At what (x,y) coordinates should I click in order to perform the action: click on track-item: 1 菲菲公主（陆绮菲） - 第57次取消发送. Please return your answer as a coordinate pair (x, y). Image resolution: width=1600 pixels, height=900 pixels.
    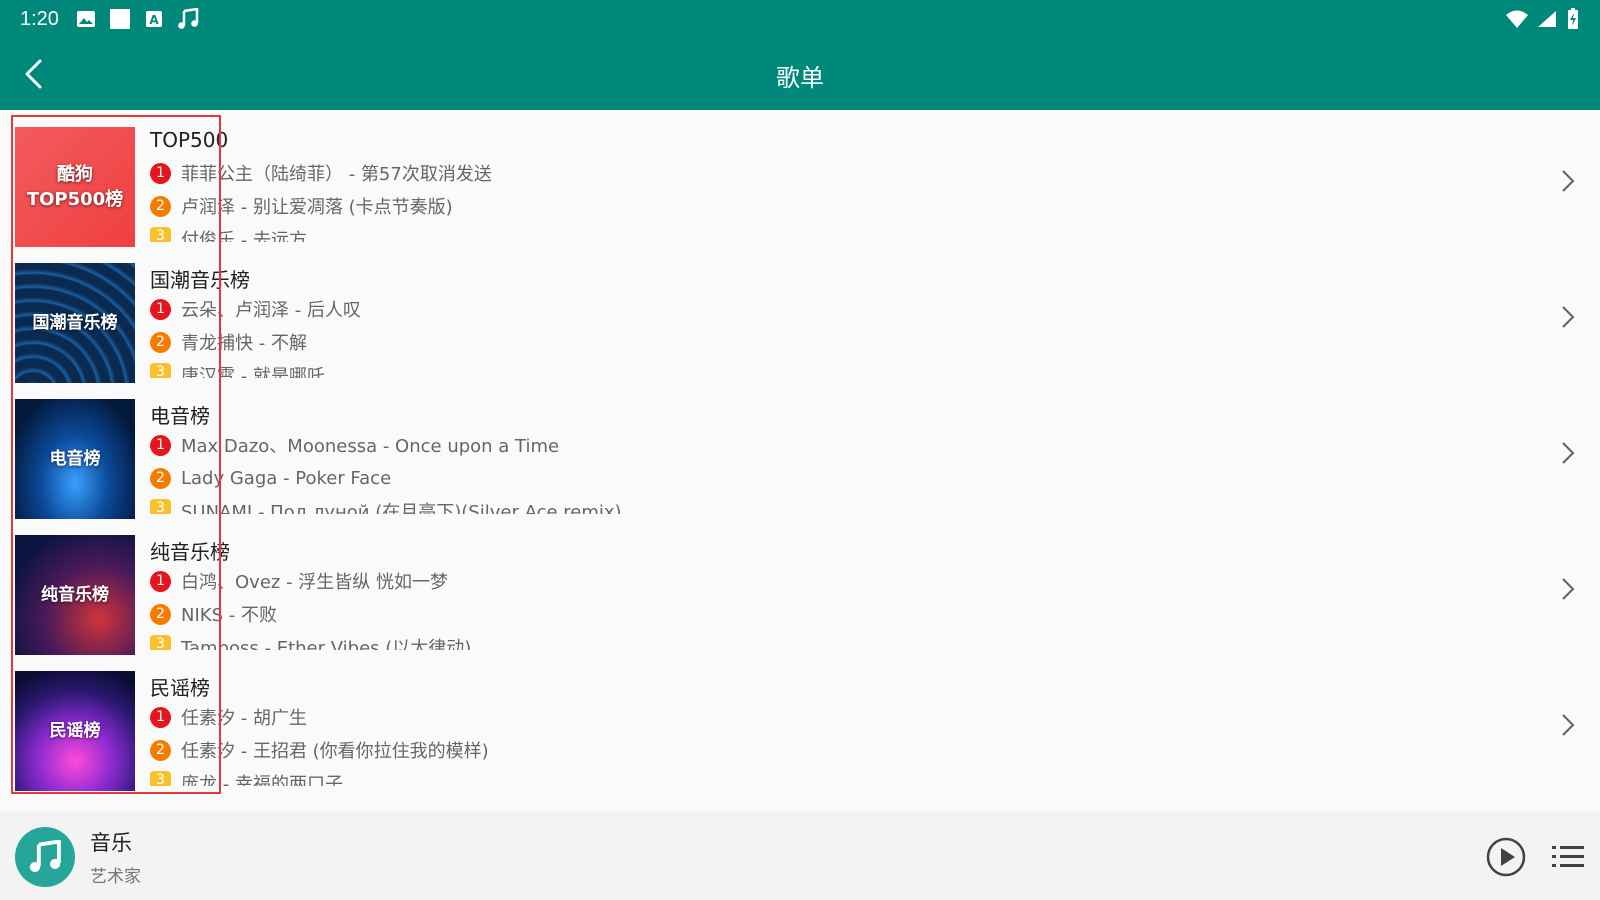
    Looking at the image, I should click on (321, 173).